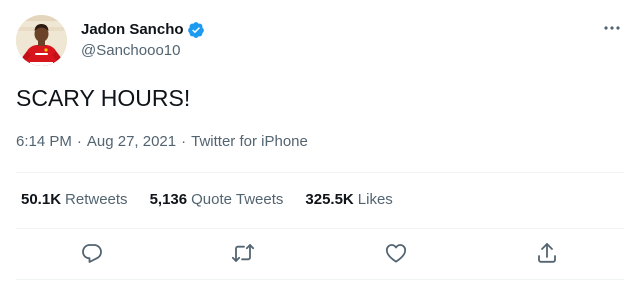 Image resolution: width=640 pixels, height=287 pixels. I want to click on more-horizontal-icon, so click(612, 28).